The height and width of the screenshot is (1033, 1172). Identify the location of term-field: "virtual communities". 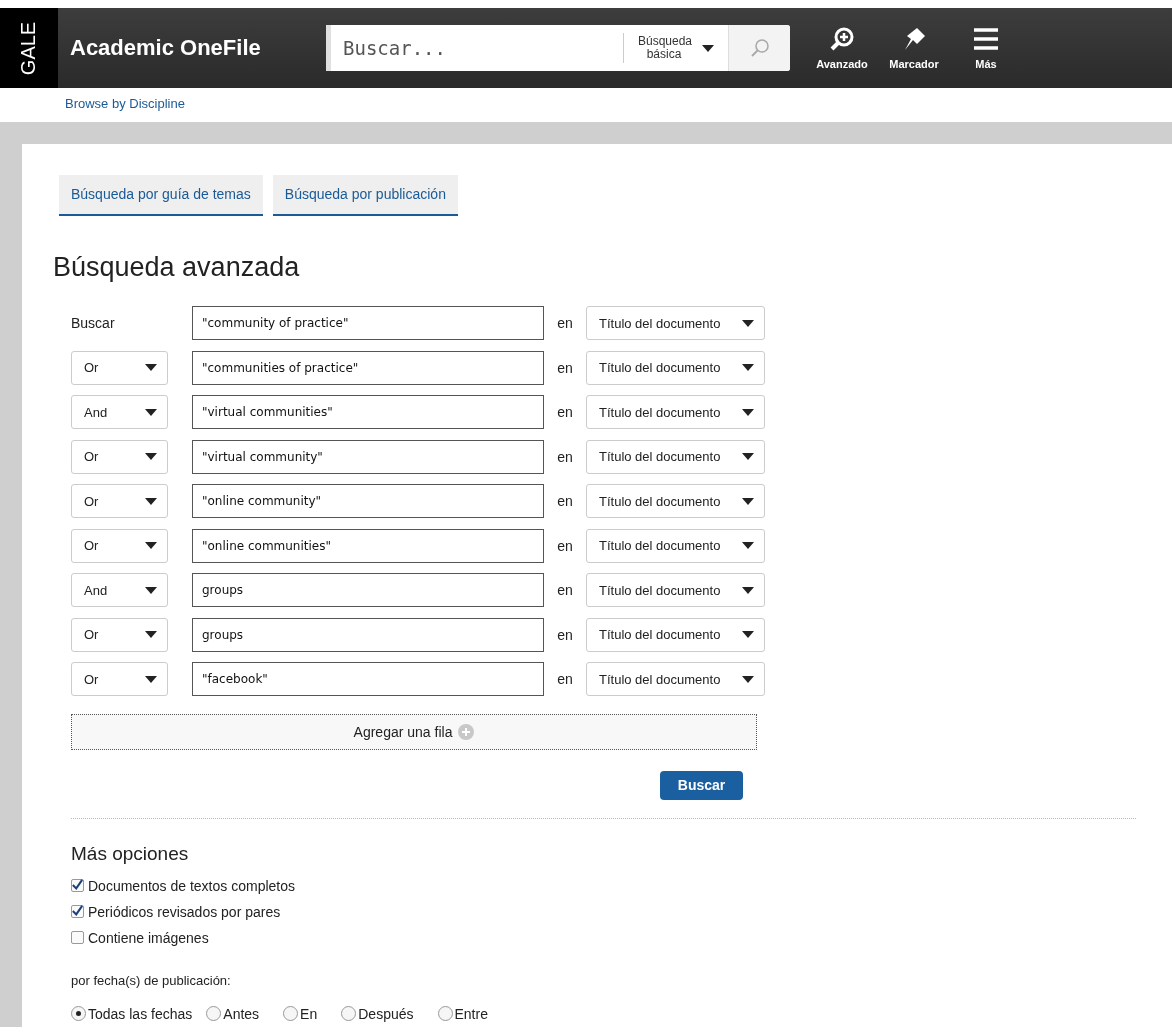
(368, 412).